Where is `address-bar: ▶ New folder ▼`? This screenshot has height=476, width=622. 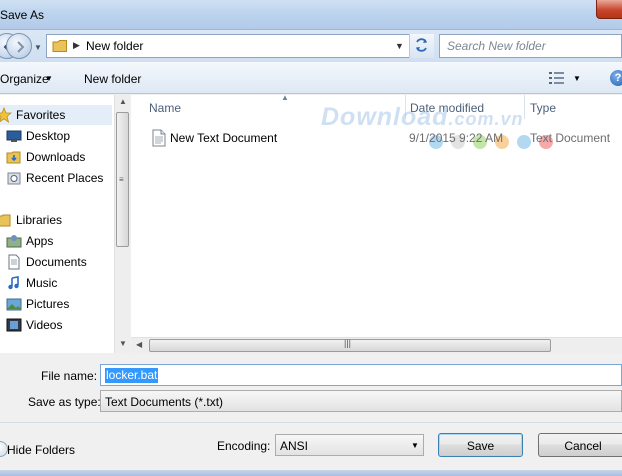 address-bar: ▶ New folder ▼ is located at coordinates (240, 46).